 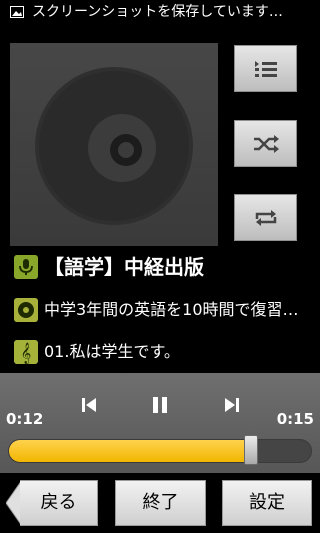 I want to click on playlist-button, so click(x=265, y=68).